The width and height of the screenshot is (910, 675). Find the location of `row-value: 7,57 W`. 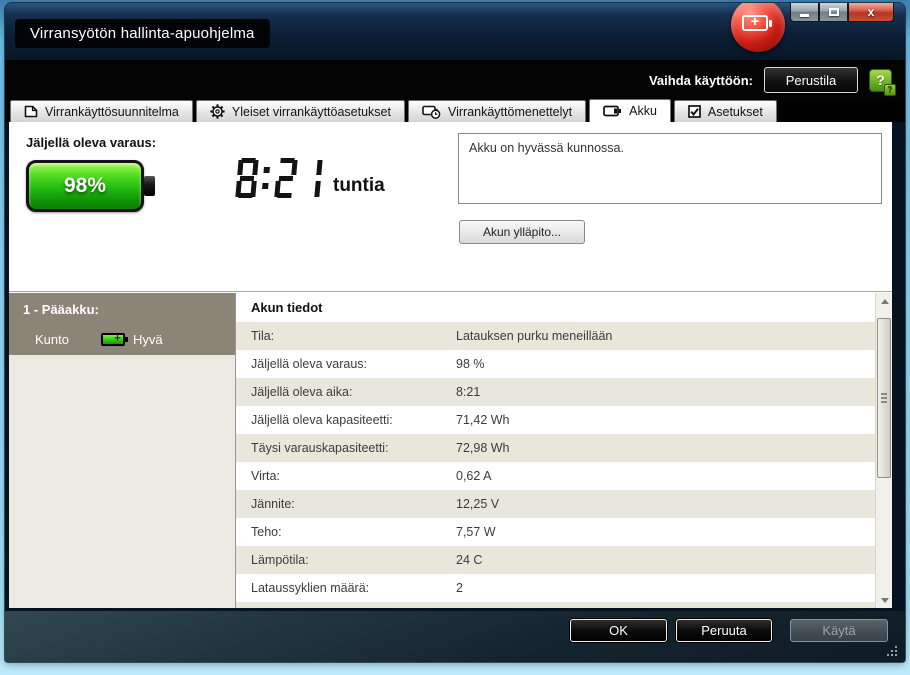

row-value: 7,57 W is located at coordinates (476, 532).